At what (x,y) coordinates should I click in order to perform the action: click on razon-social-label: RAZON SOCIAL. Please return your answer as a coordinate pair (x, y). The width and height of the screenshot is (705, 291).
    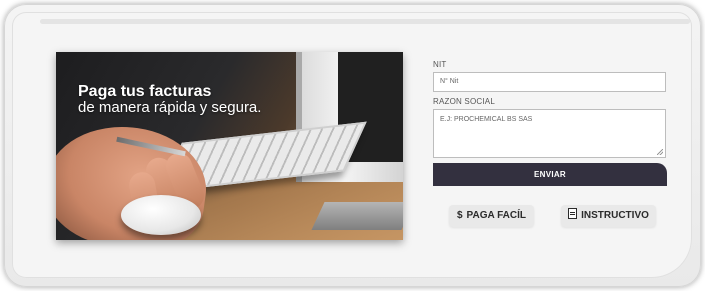
    Looking at the image, I should click on (464, 101).